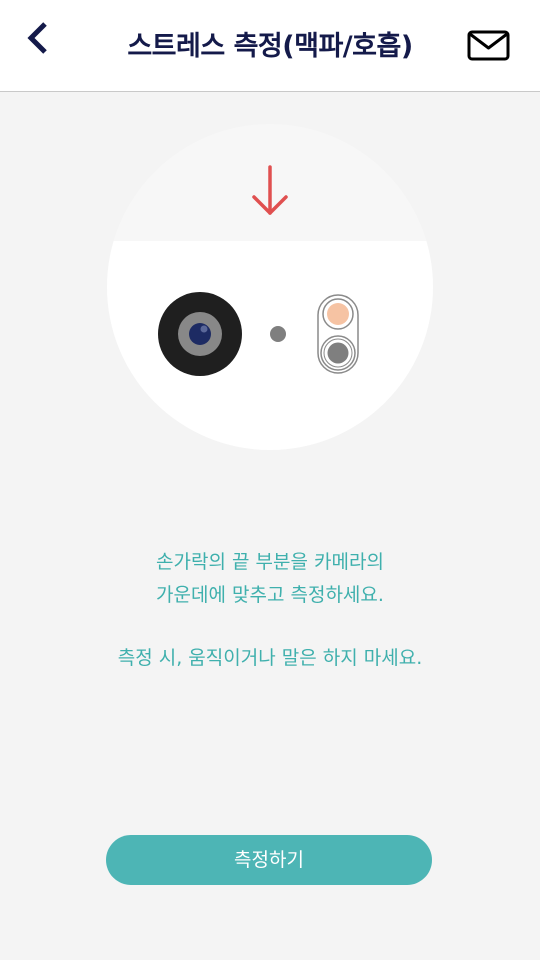 Image resolution: width=540 pixels, height=960 pixels. Describe the element at coordinates (270, 658) in the screenshot. I see `instruction-line-3: 측정 시, 움직이거나 말은 하지 마세요.` at that location.